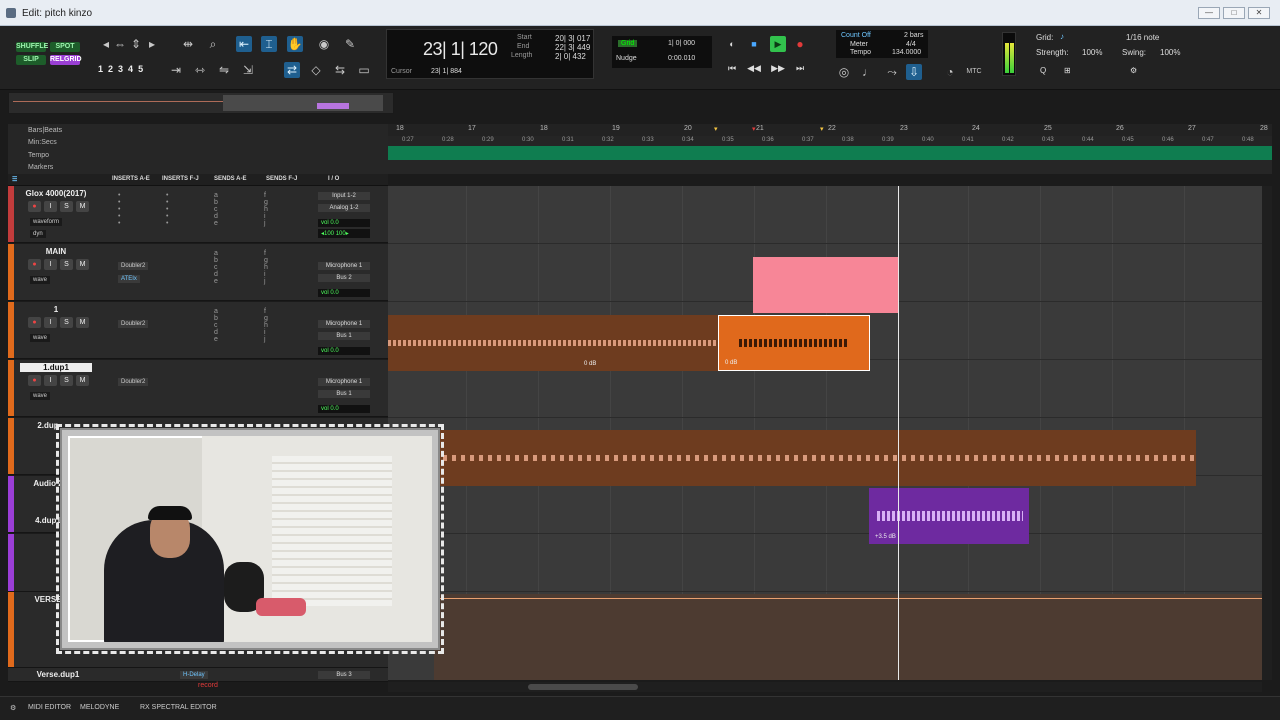  I want to click on return-to-zero-icon: ⏮, so click(732, 68).